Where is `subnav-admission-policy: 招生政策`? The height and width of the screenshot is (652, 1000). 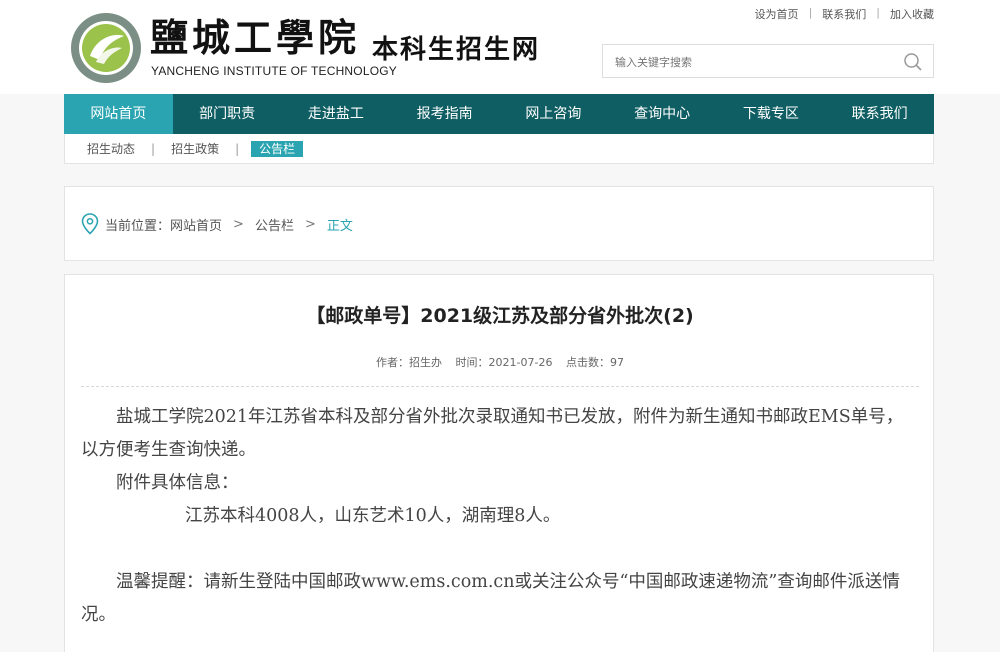
subnav-admission-policy: 招生政策 is located at coordinates (195, 148).